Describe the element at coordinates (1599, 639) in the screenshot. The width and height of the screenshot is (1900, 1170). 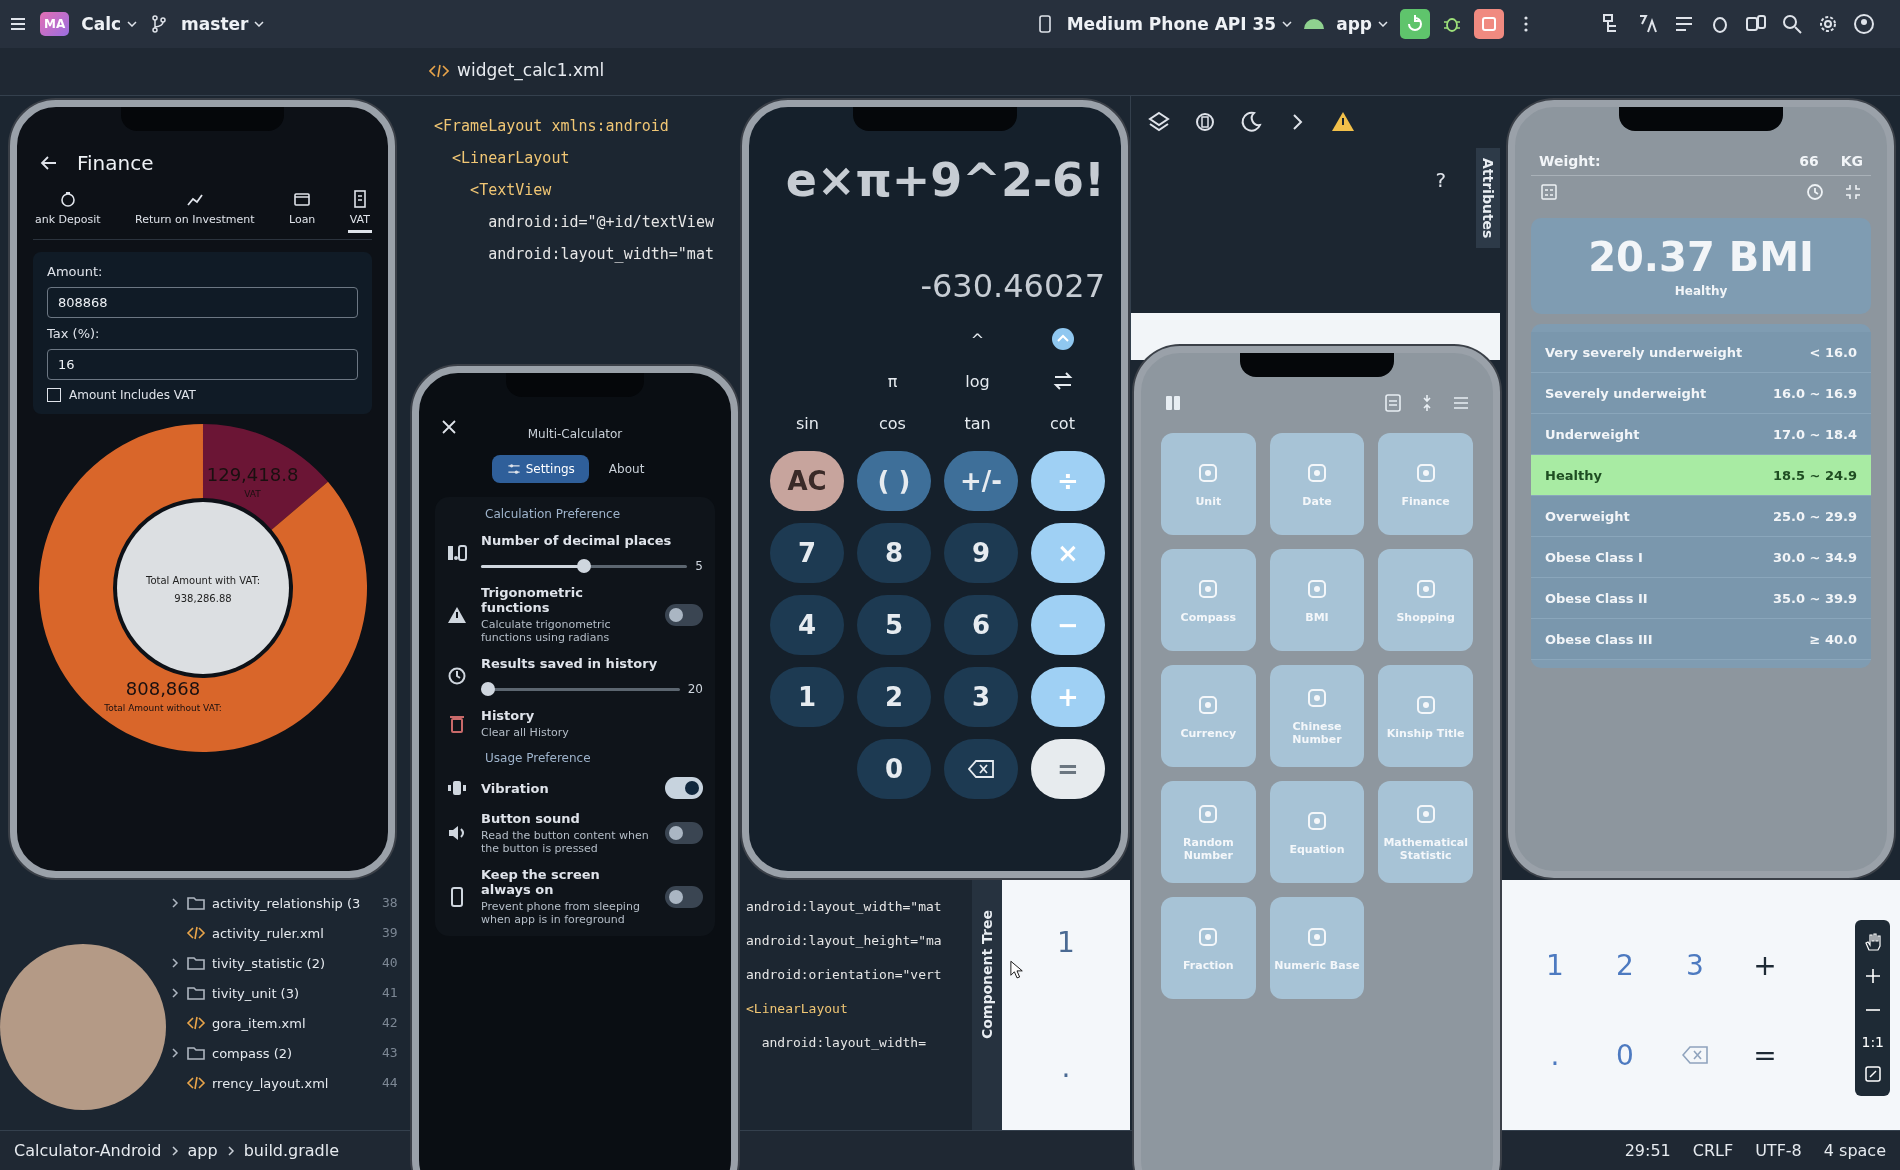
I see `range-name: Obese Class III` at that location.